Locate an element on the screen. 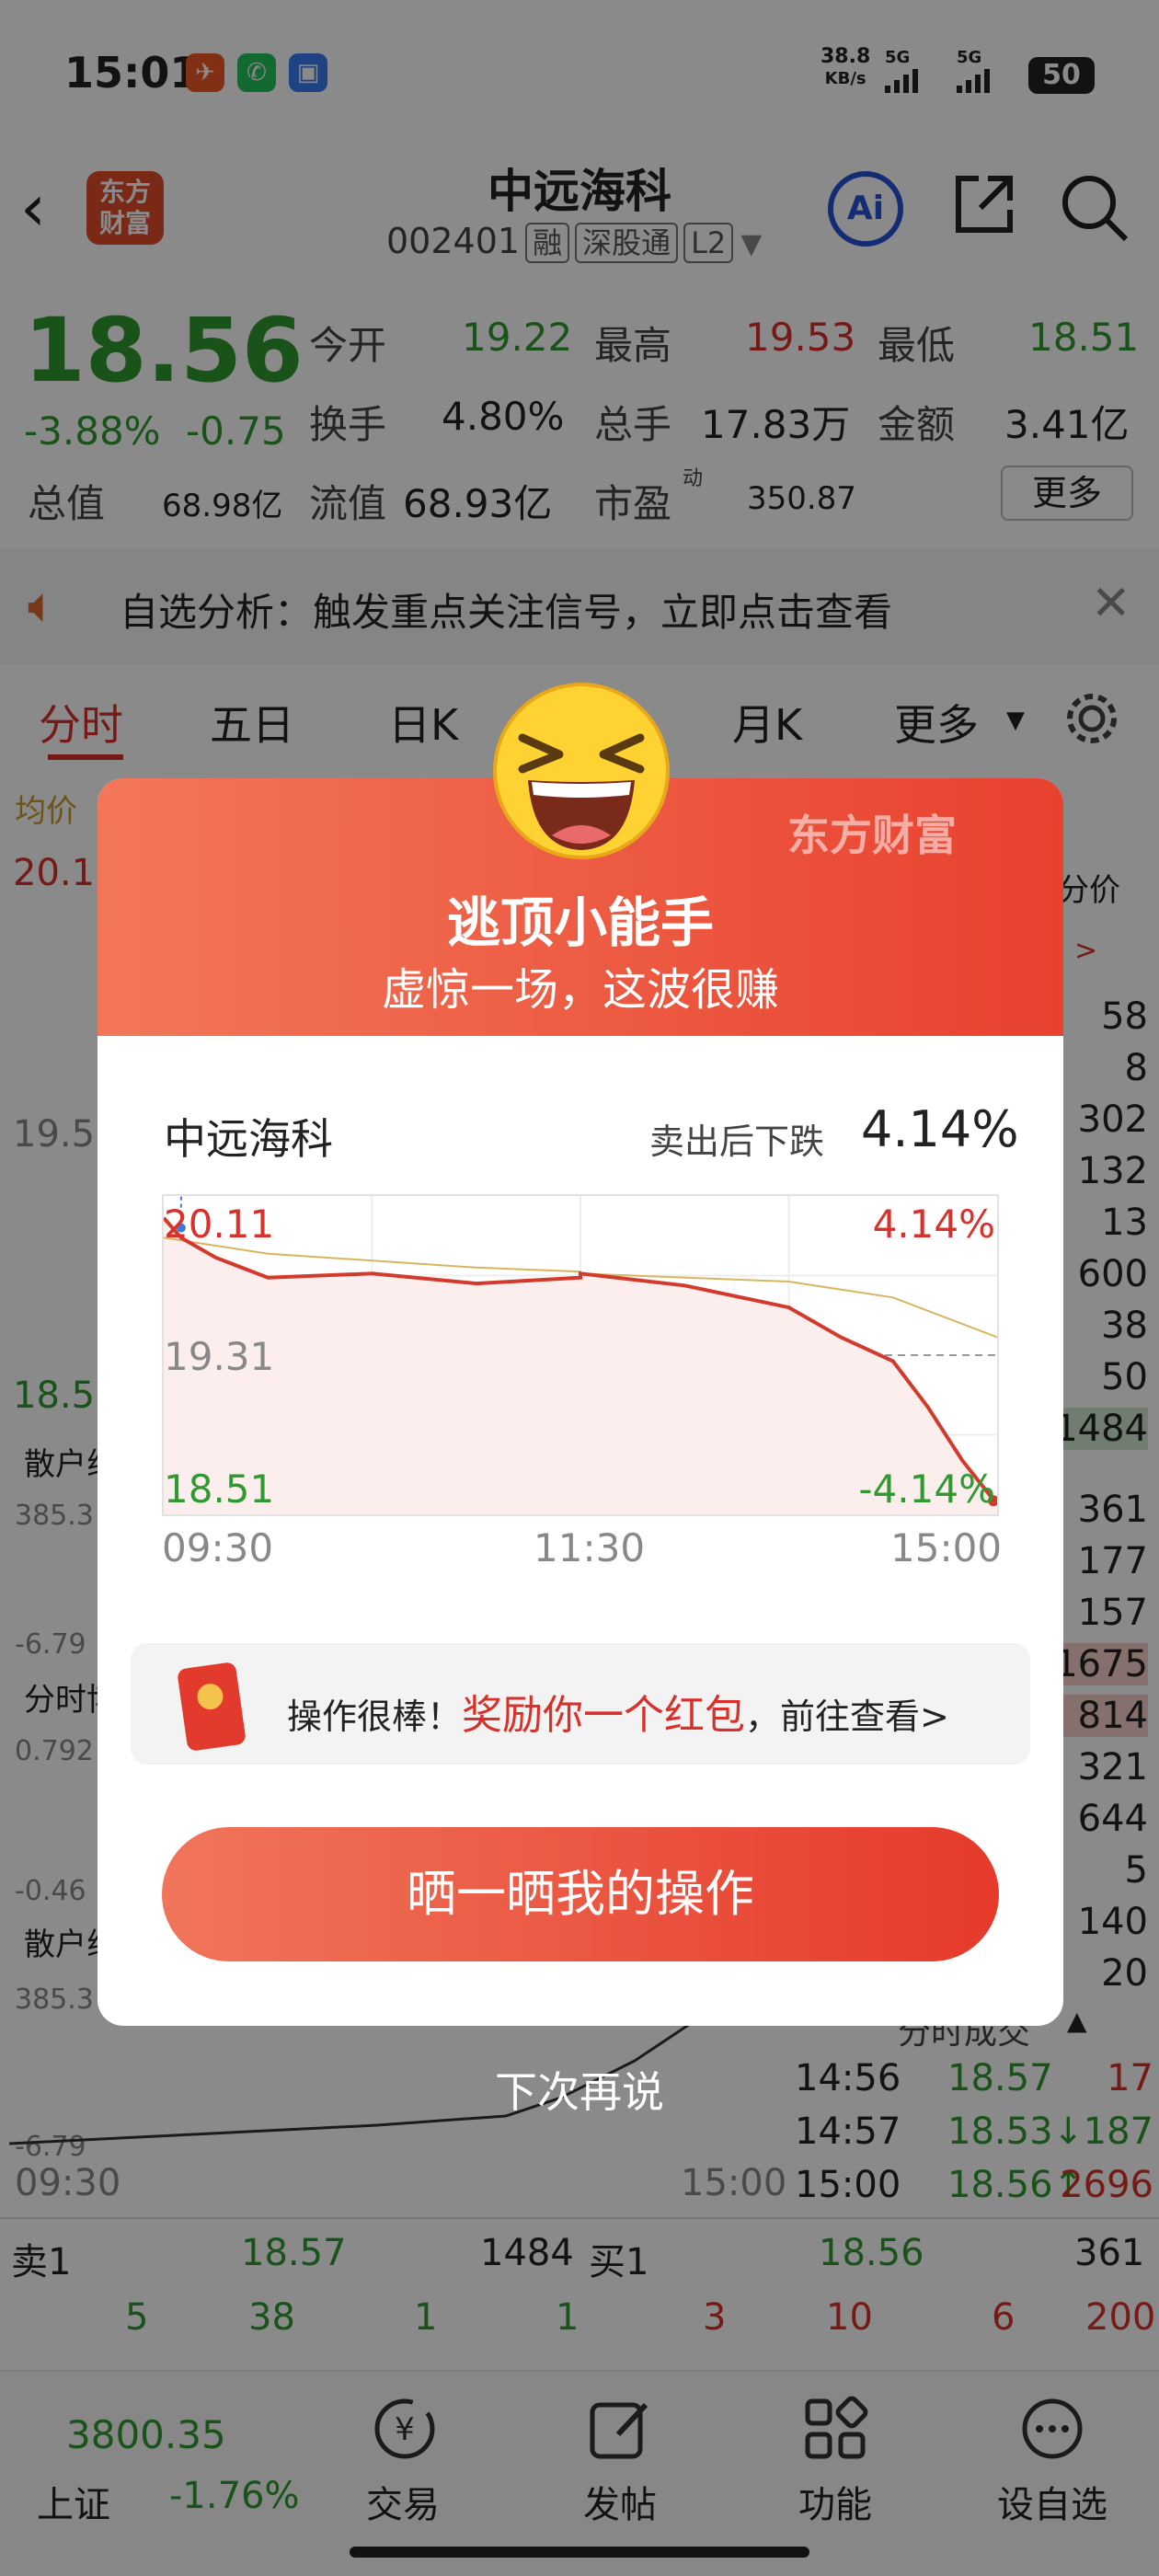 Image resolution: width=1159 pixels, height=2576 pixels. drop-label: 卖出后下跌 is located at coordinates (737, 1141).